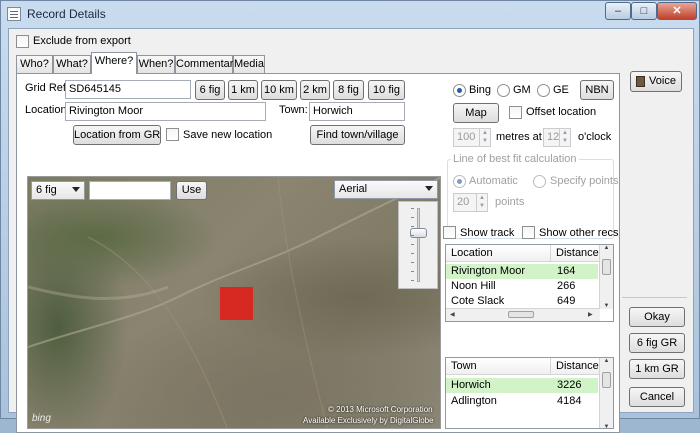 The height and width of the screenshot is (433, 700). Describe the element at coordinates (522, 286) in the screenshot. I see `table-row: Noon Hill 266` at that location.